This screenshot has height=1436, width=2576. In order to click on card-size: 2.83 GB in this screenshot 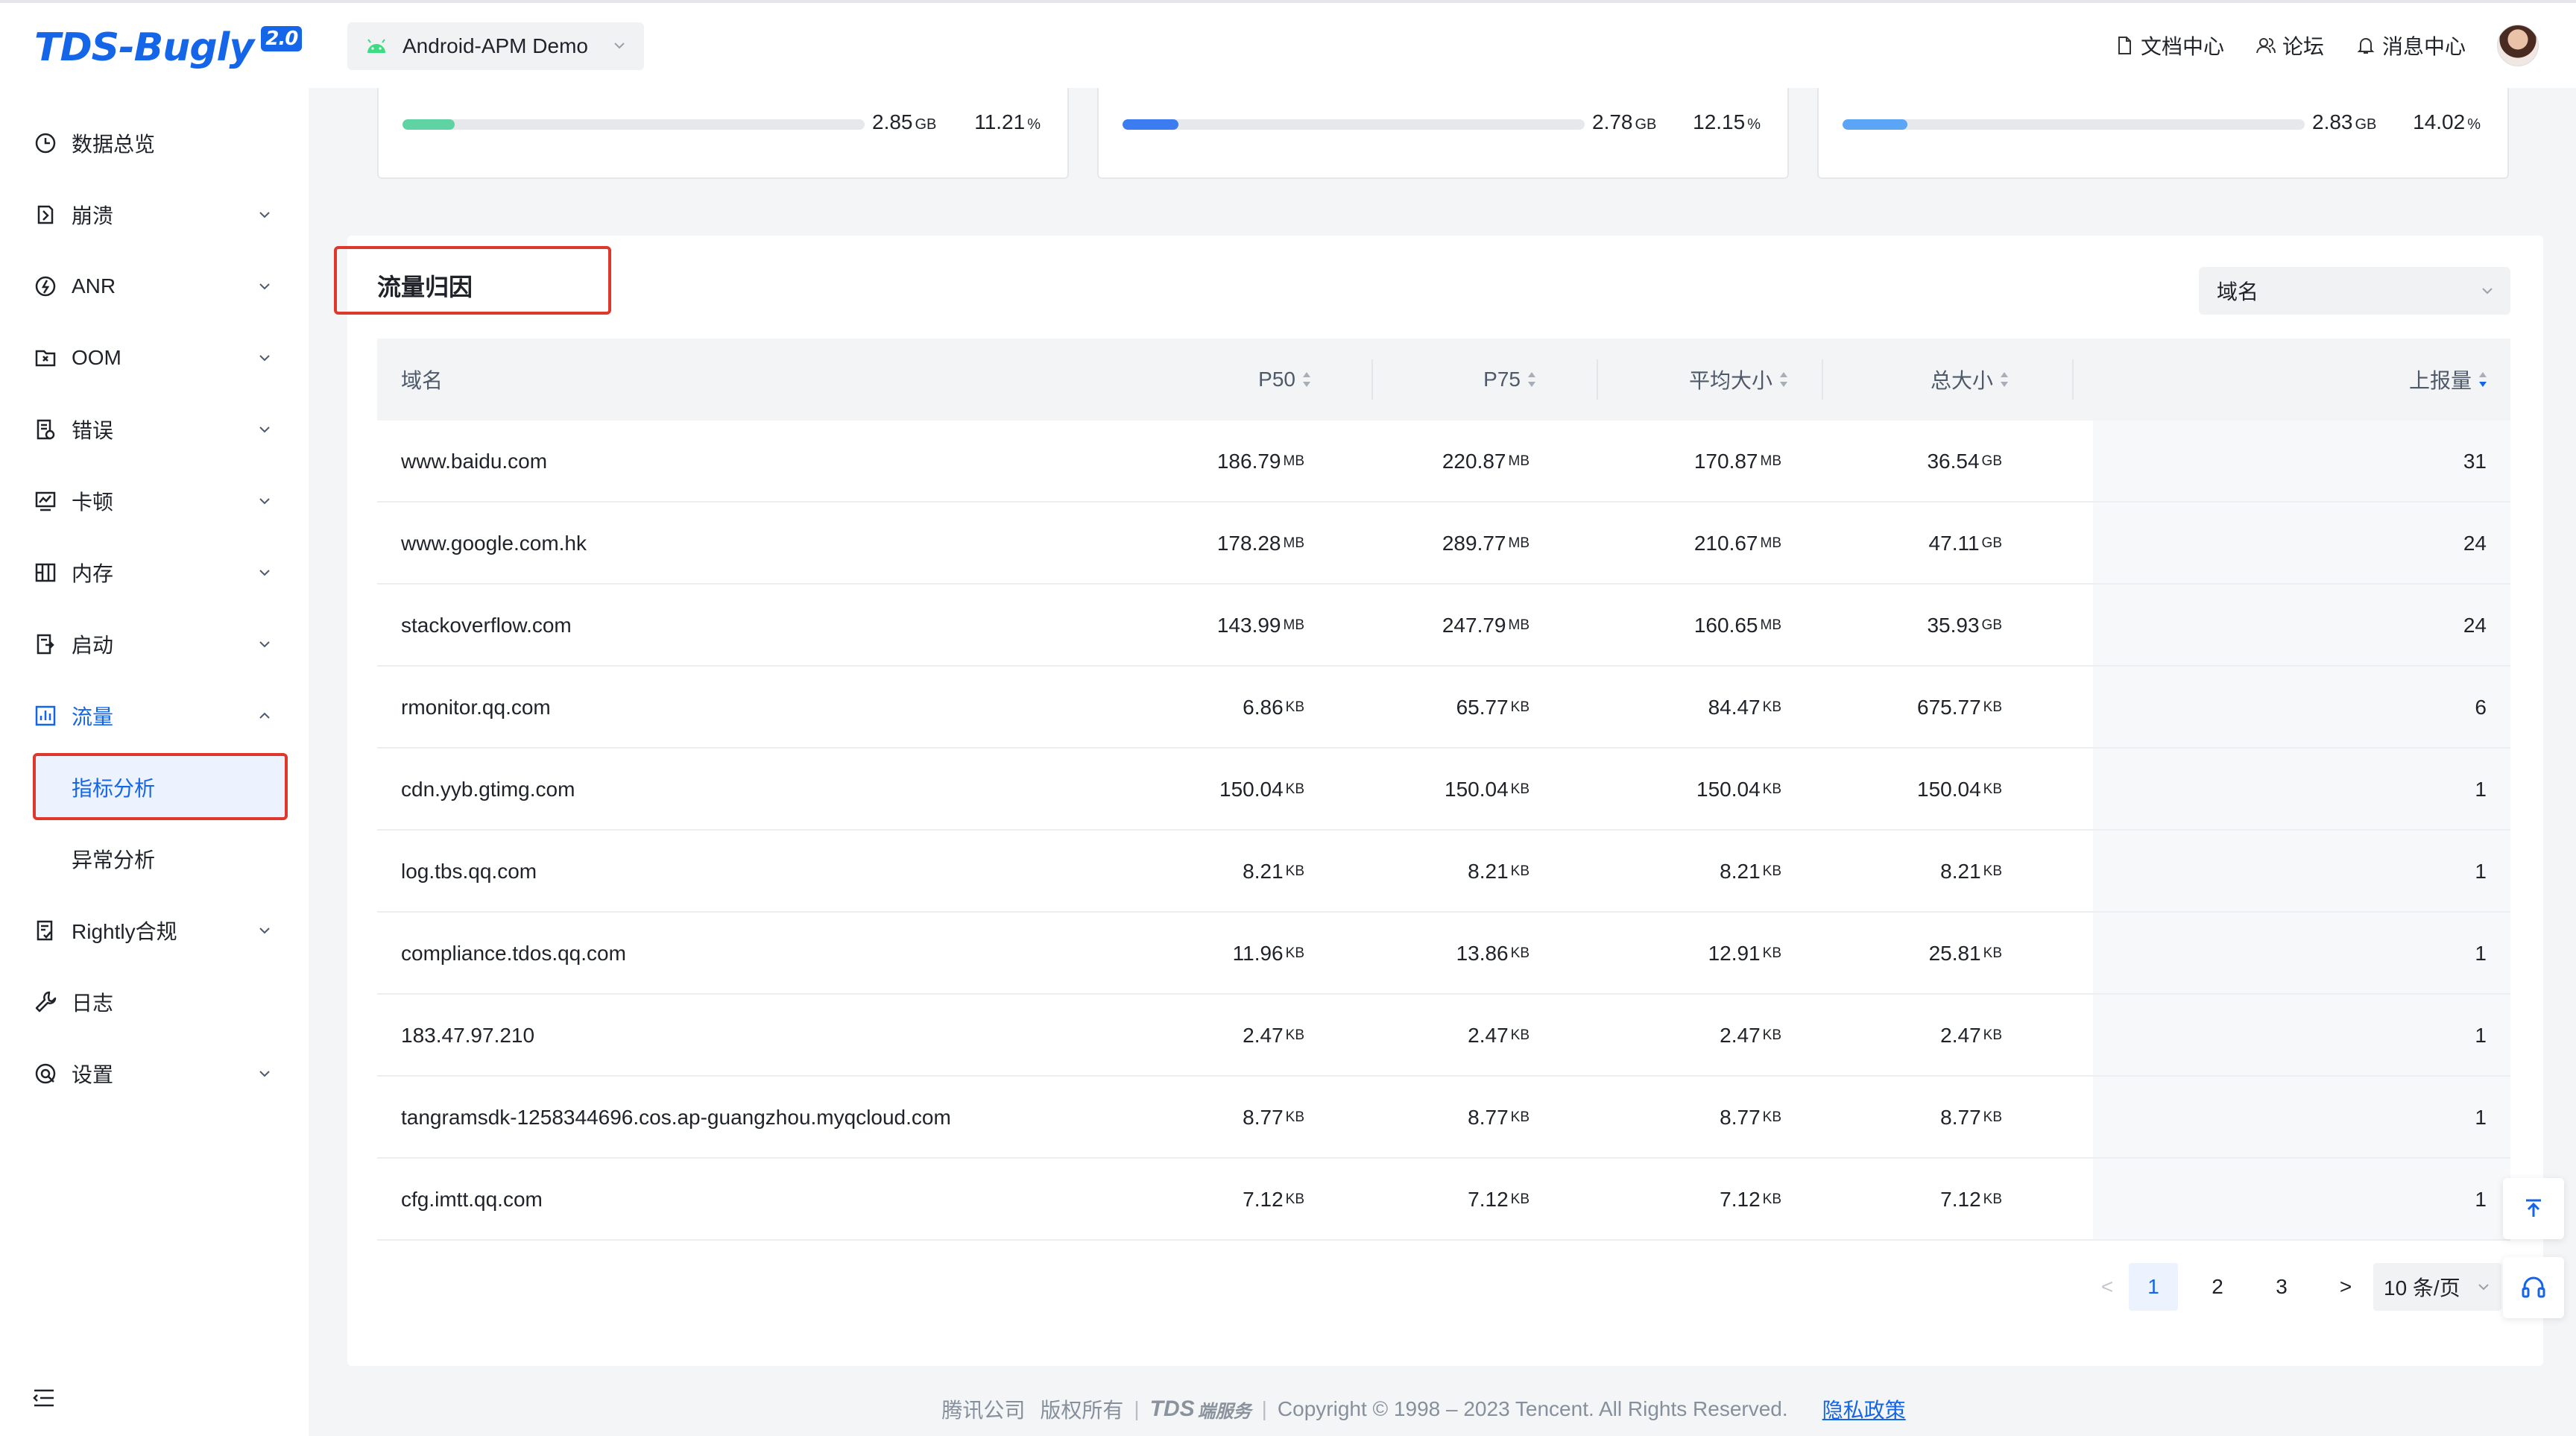, I will do `click(2344, 122)`.